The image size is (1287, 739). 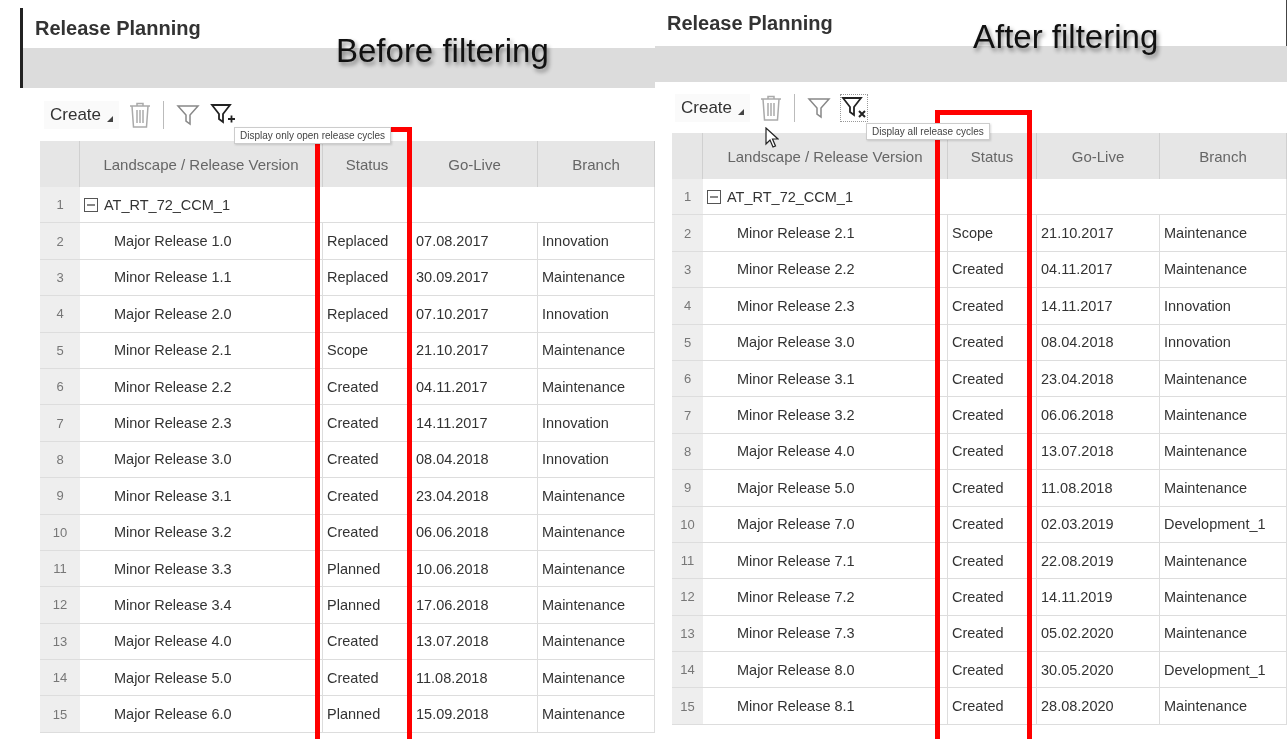 I want to click on row-number: 10, so click(x=687, y=524).